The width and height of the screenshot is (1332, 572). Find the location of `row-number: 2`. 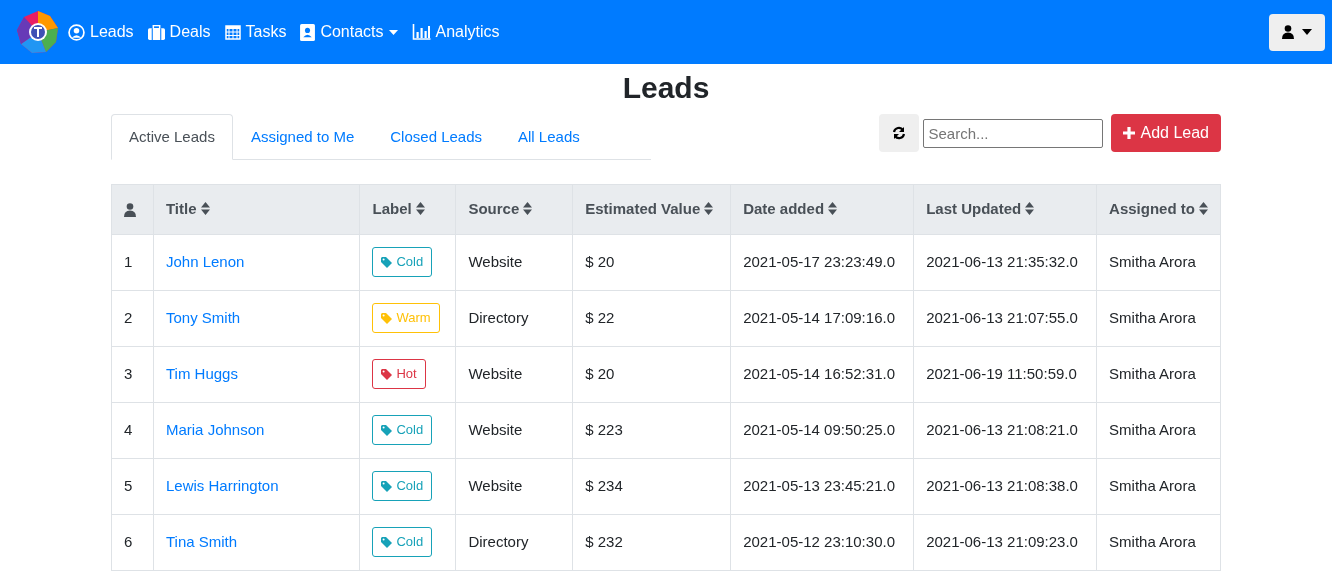

row-number: 2 is located at coordinates (132, 318).